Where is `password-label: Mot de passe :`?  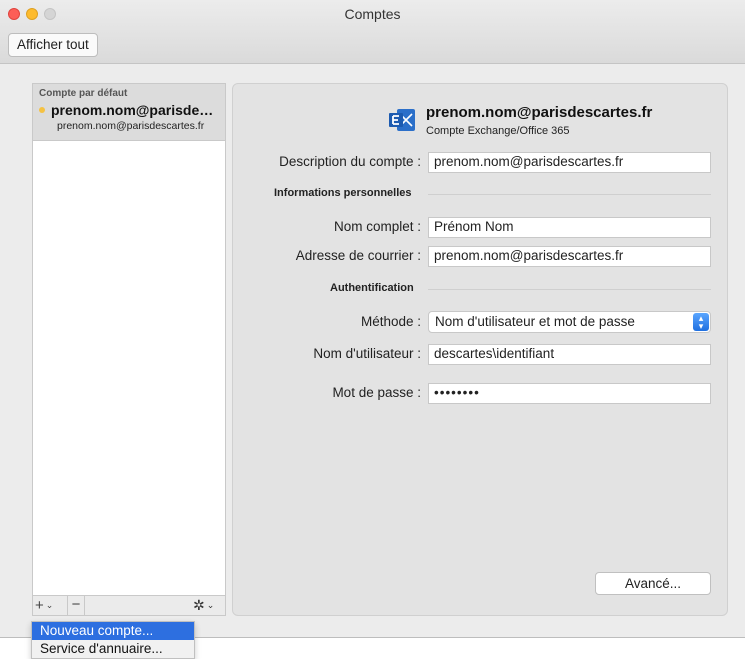 password-label: Mot de passe : is located at coordinates (376, 392).